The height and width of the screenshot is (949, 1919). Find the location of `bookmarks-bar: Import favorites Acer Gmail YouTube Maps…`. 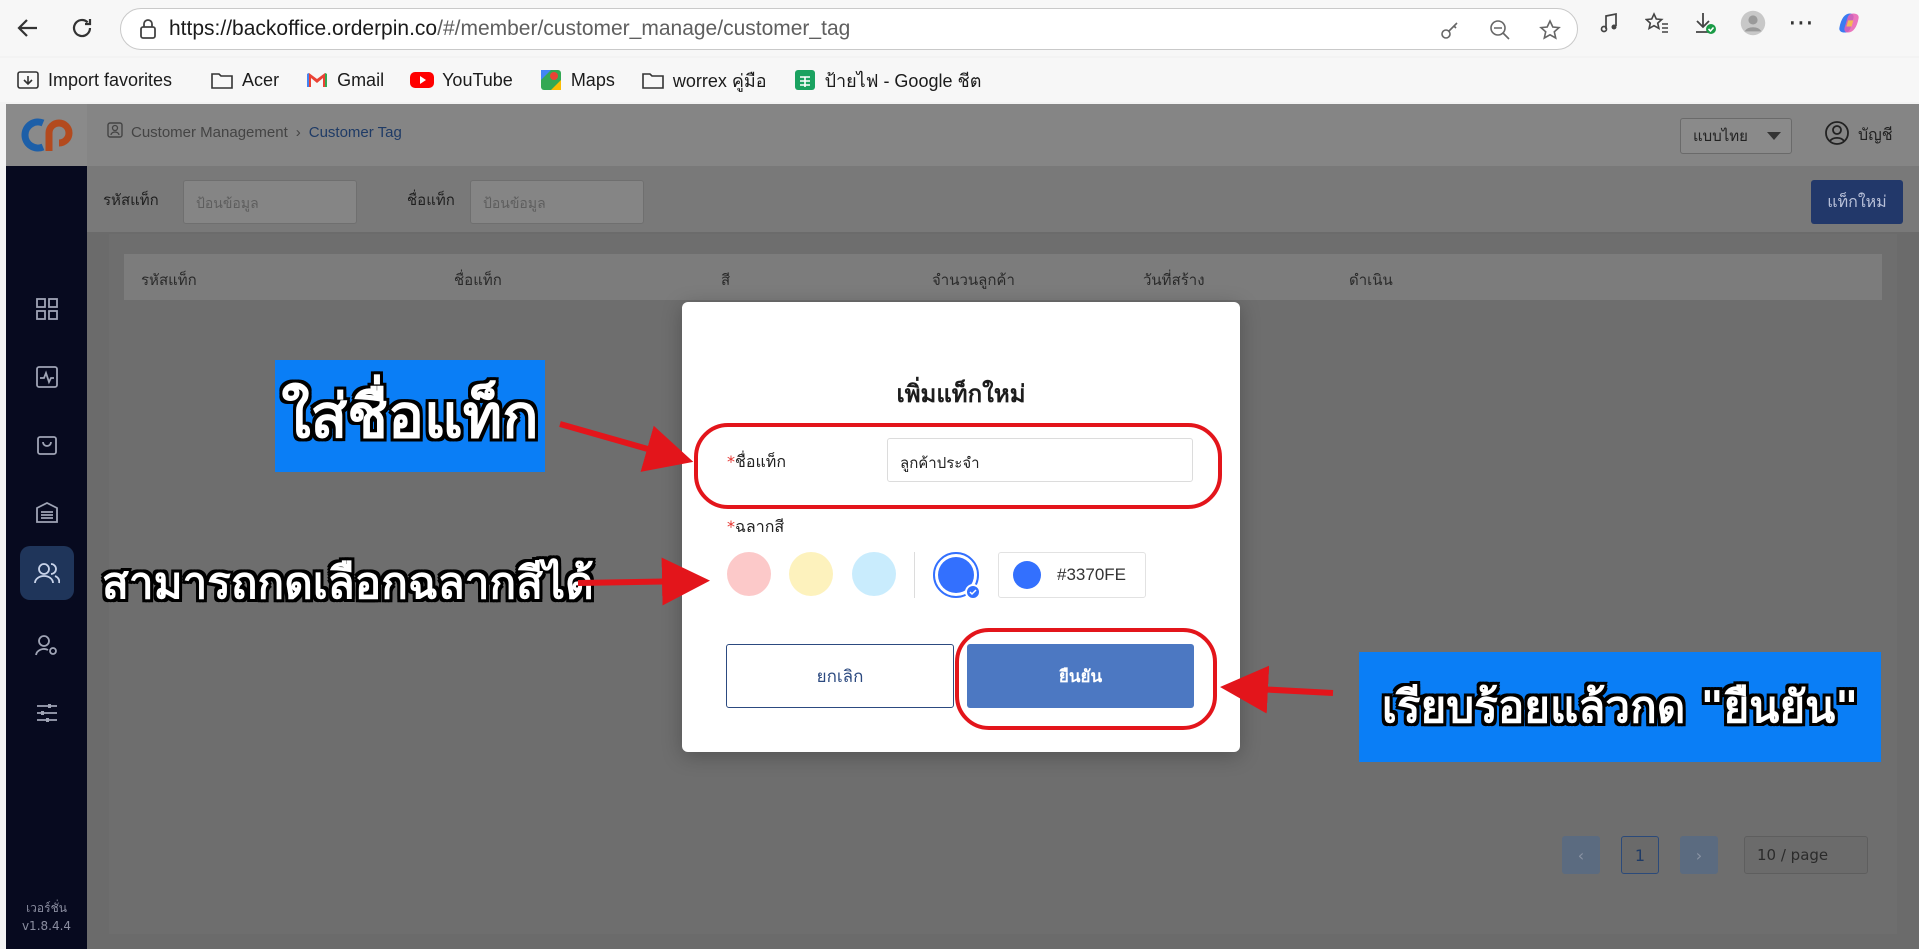

bookmarks-bar: Import favorites Acer Gmail YouTube Maps… is located at coordinates (959, 80).